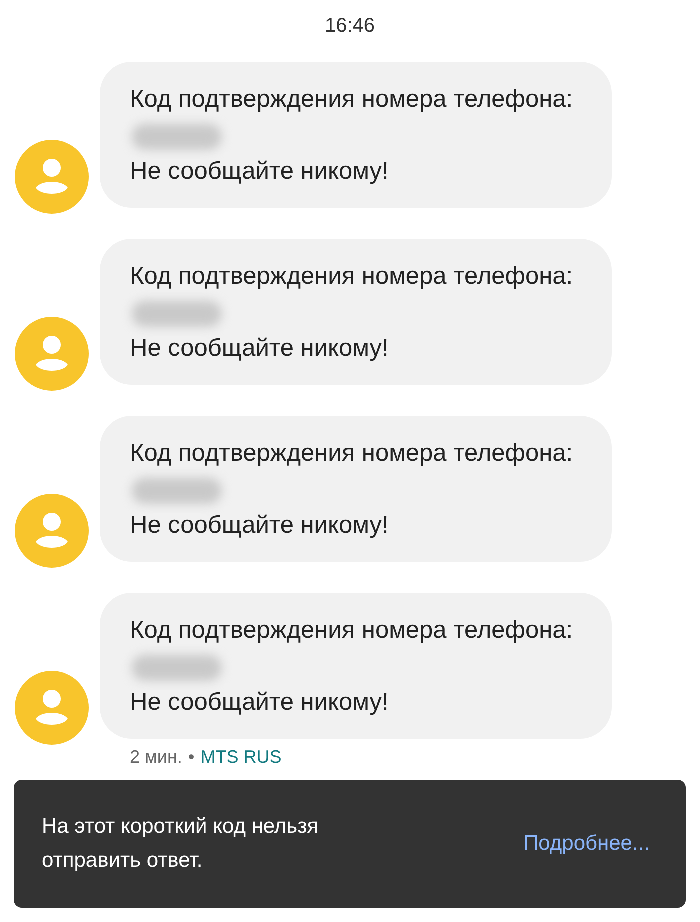 This screenshot has height=922, width=700. I want to click on snackbar-message: На этот короткий код нельзя отправить ответ., so click(181, 844).